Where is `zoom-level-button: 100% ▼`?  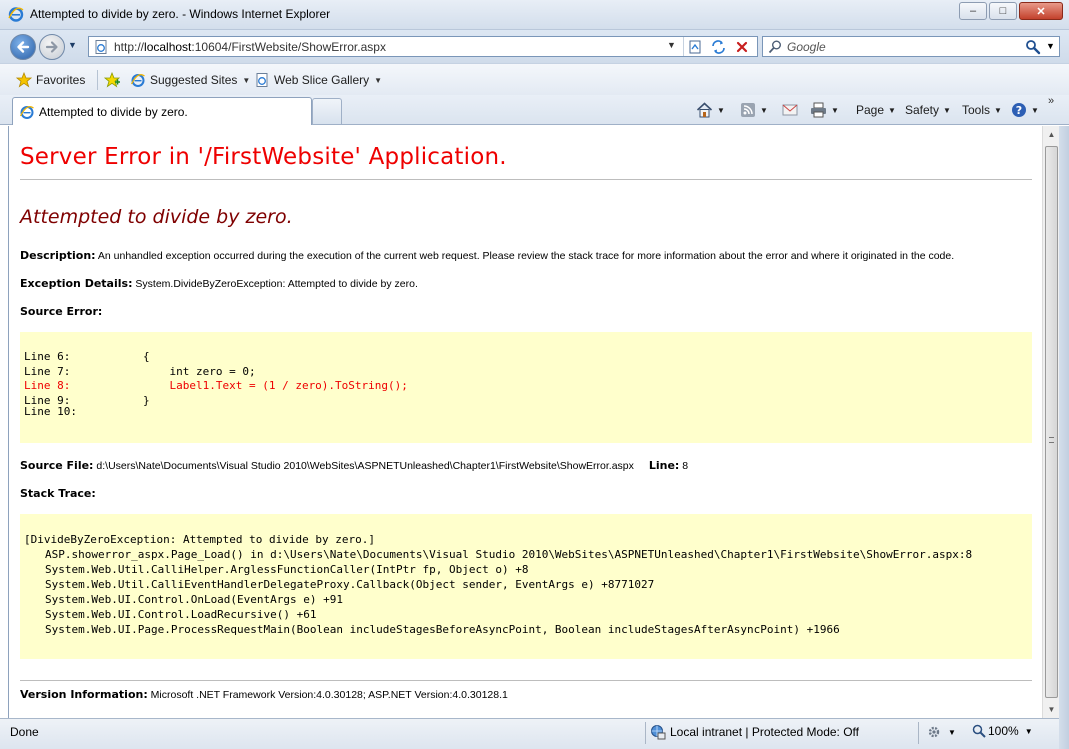 zoom-level-button: 100% ▼ is located at coordinates (1002, 731).